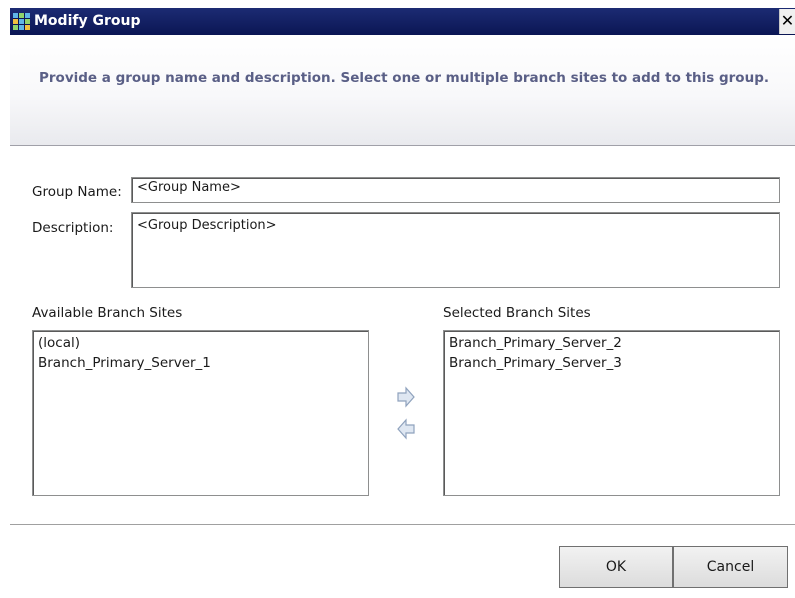  Describe the element at coordinates (406, 429) in the screenshot. I see `arrow-left-icon` at that location.